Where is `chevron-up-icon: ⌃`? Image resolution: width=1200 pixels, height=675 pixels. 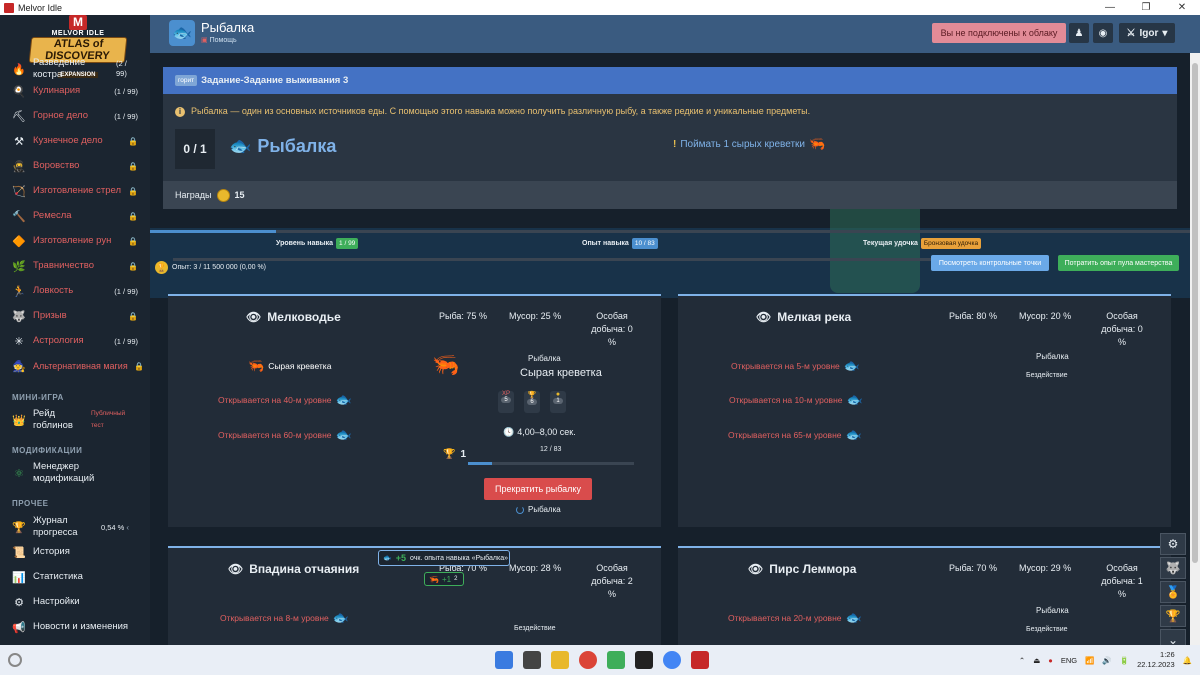
chevron-up-icon: ⌃ is located at coordinates (1022, 660).